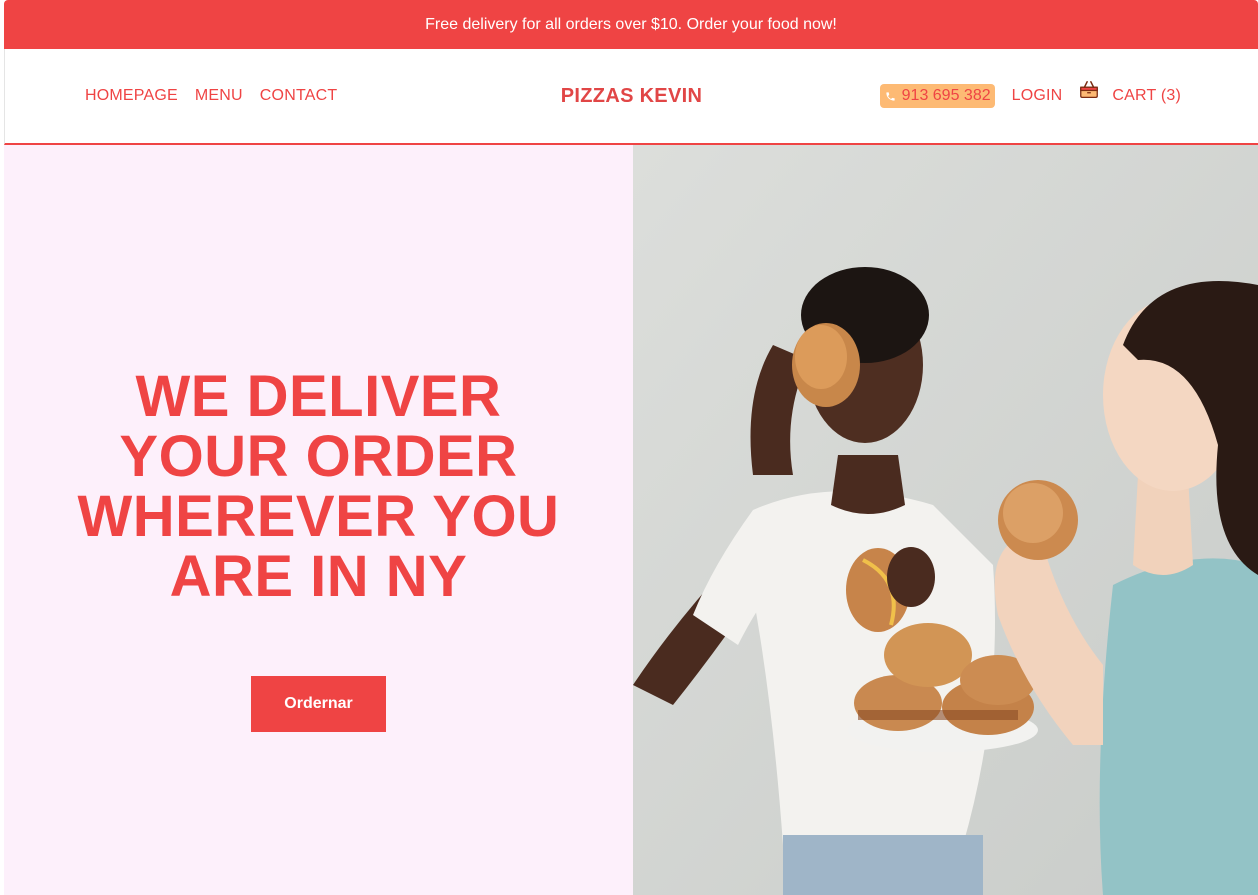  Describe the element at coordinates (318, 516) in the screenshot. I see `hero-title-line: WHEREVER YOU` at that location.